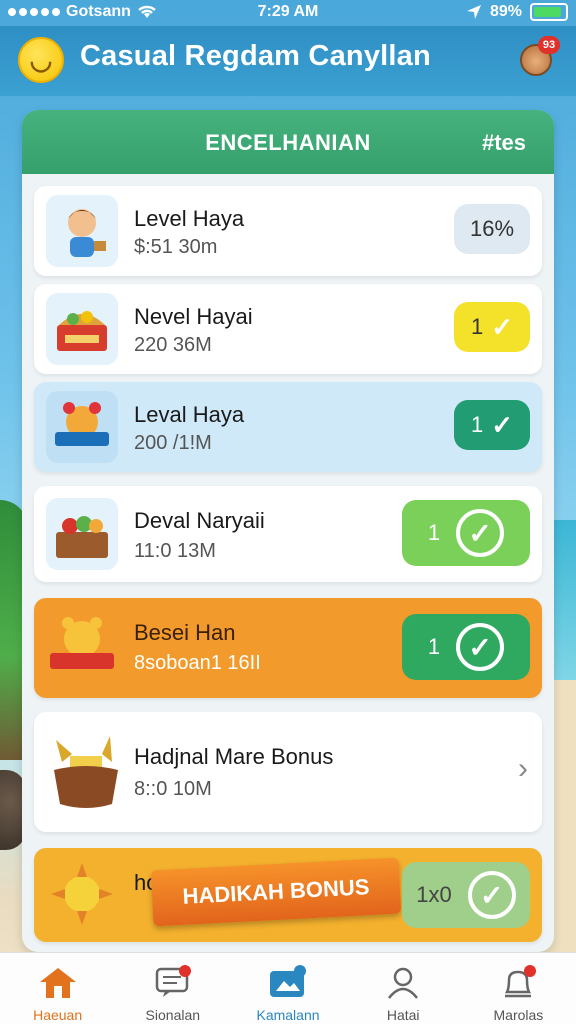  I want to click on app-title: Casual Regdam Canyllan, so click(255, 56).